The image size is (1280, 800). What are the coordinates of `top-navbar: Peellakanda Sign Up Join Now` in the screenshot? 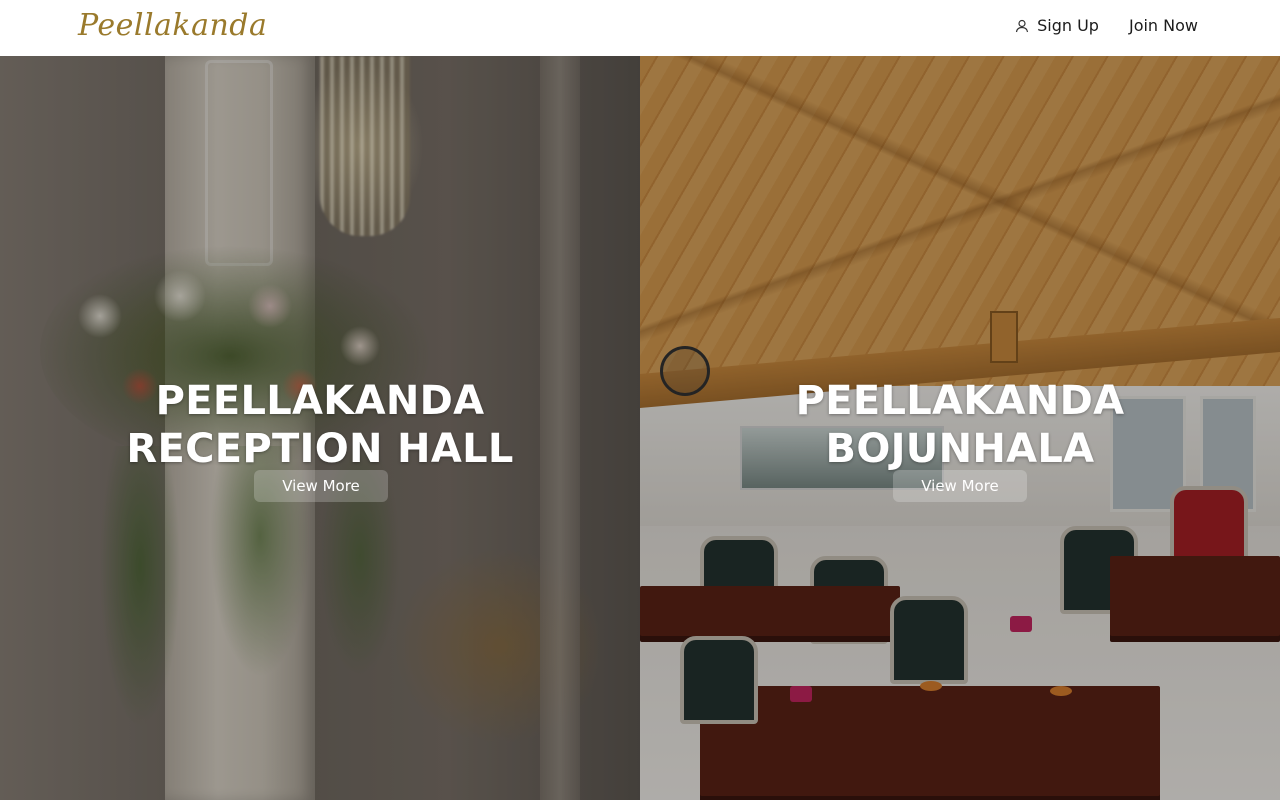 It's located at (640, 28).